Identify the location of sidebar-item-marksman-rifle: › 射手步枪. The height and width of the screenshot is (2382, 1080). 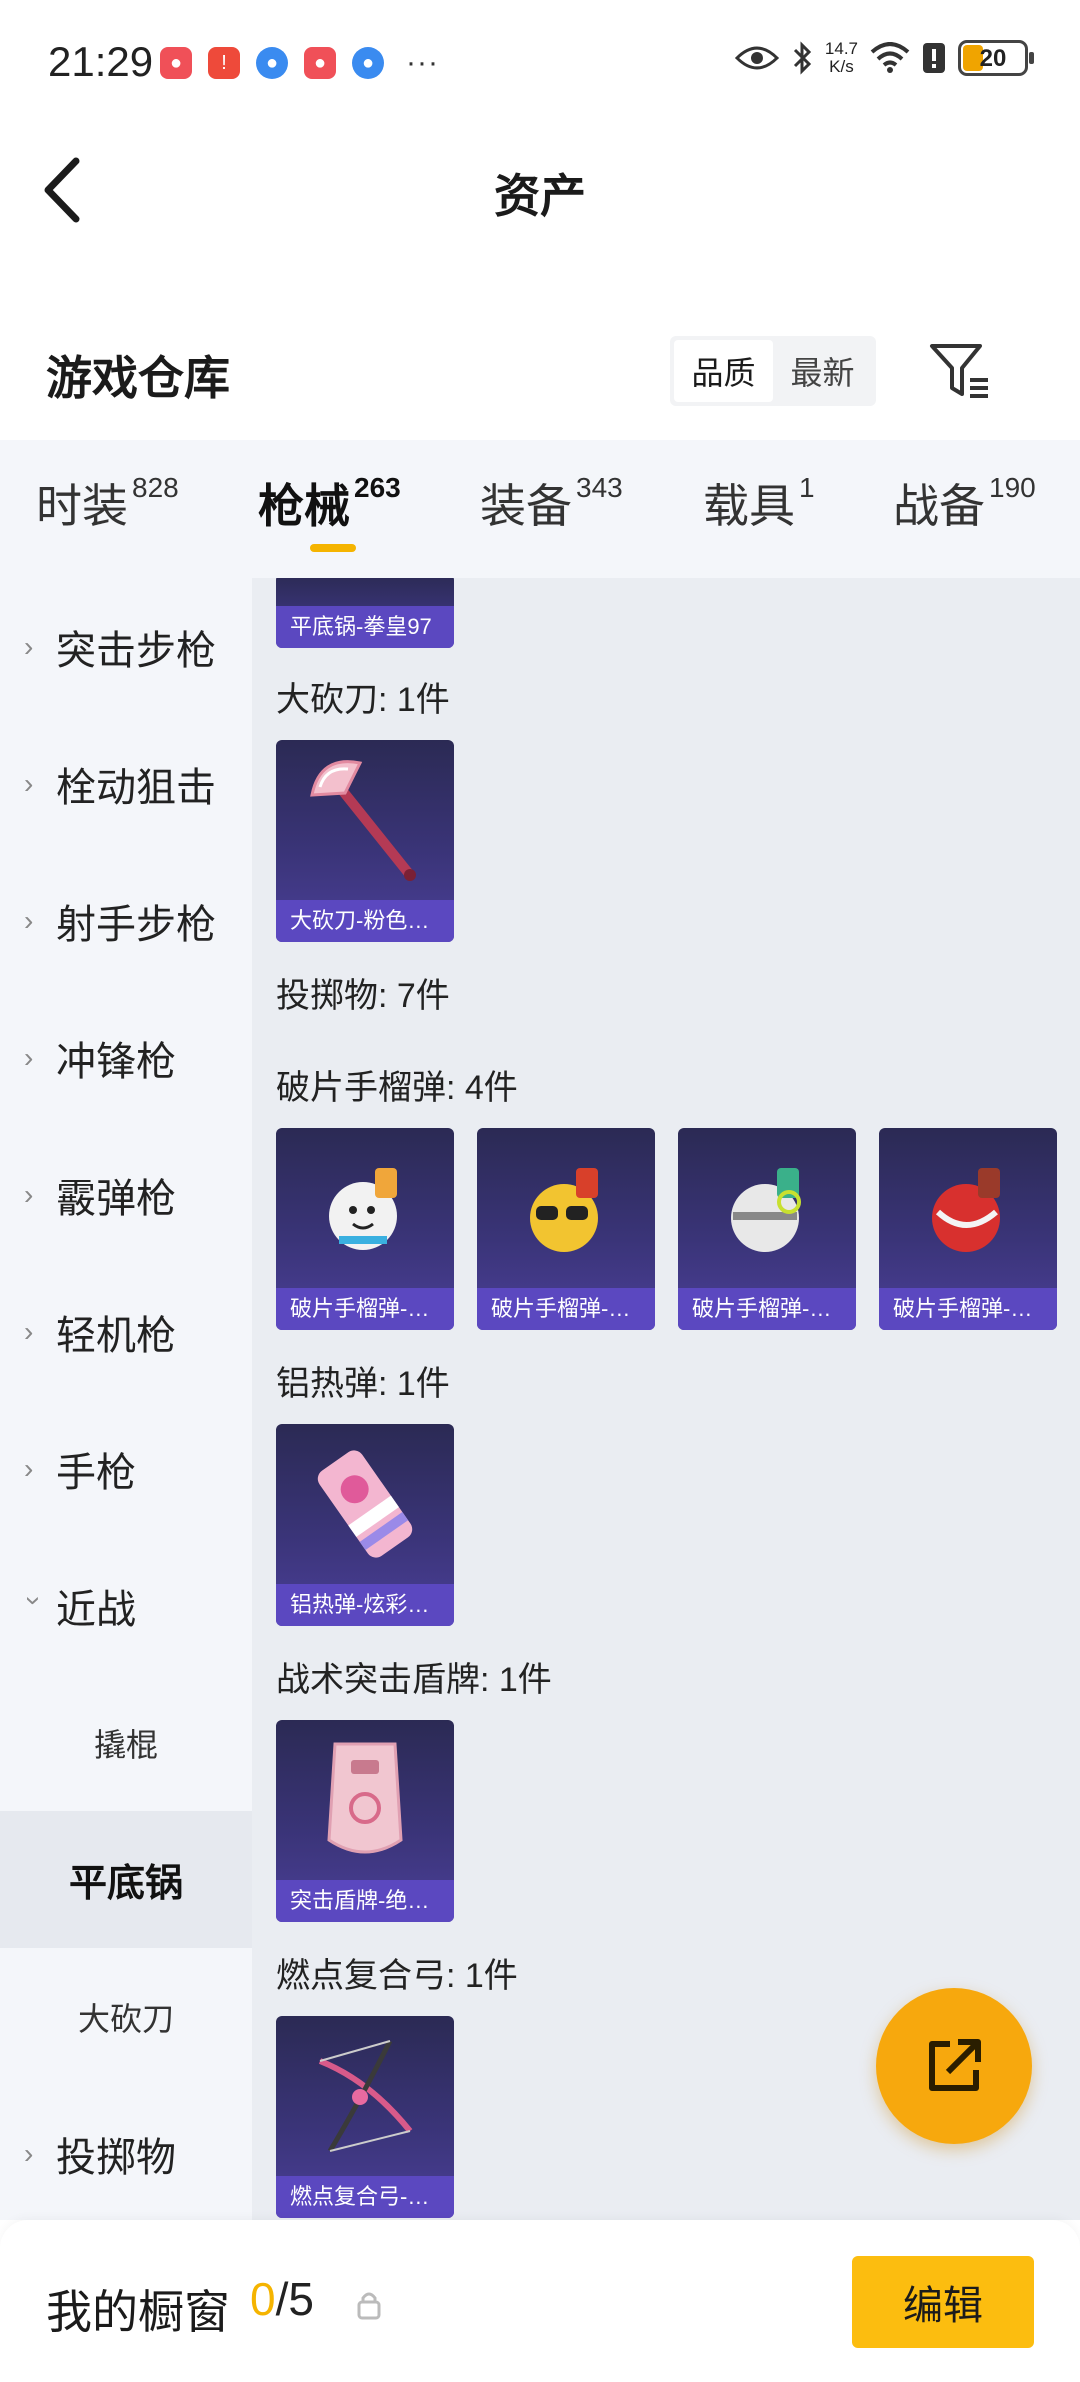
(126, 920).